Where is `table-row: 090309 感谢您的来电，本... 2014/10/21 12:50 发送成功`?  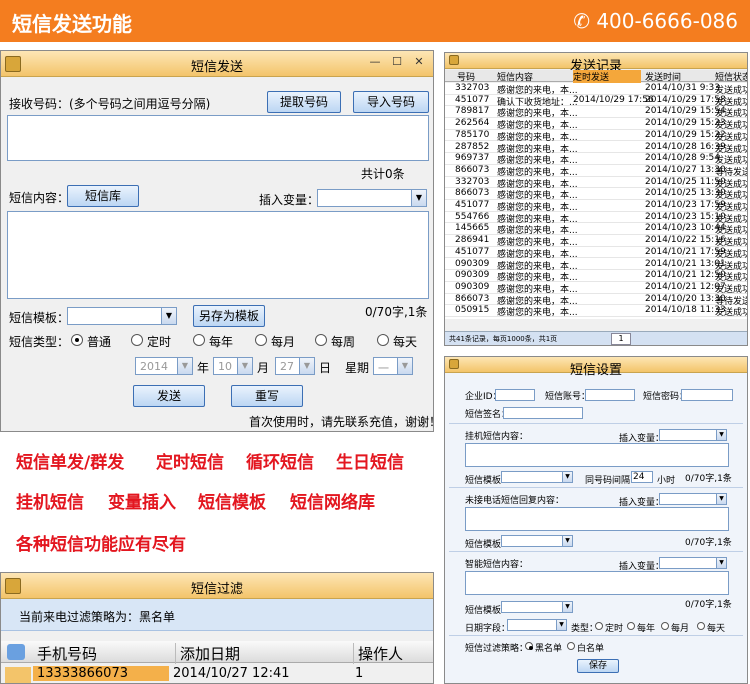
table-row: 090309 感谢您的来电，本... 2014/10/21 12:50 发送成功 is located at coordinates (596, 276).